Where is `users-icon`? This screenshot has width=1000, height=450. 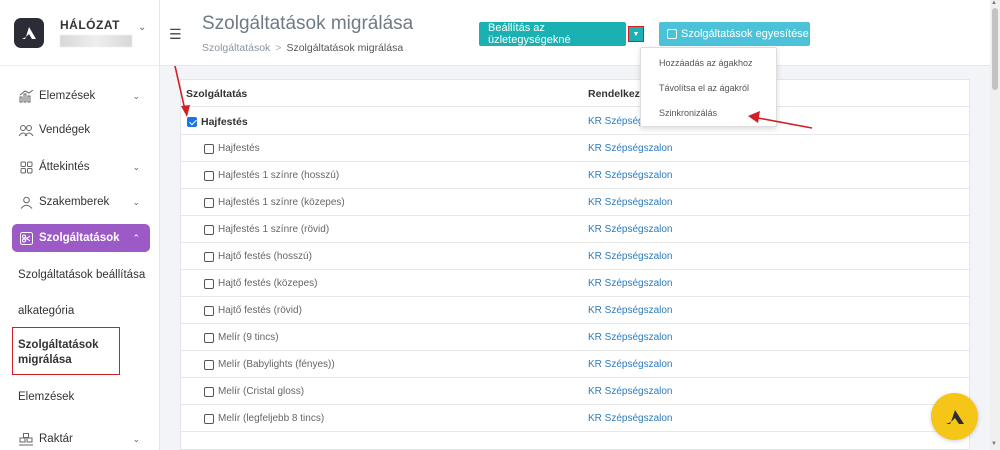 users-icon is located at coordinates (26, 130).